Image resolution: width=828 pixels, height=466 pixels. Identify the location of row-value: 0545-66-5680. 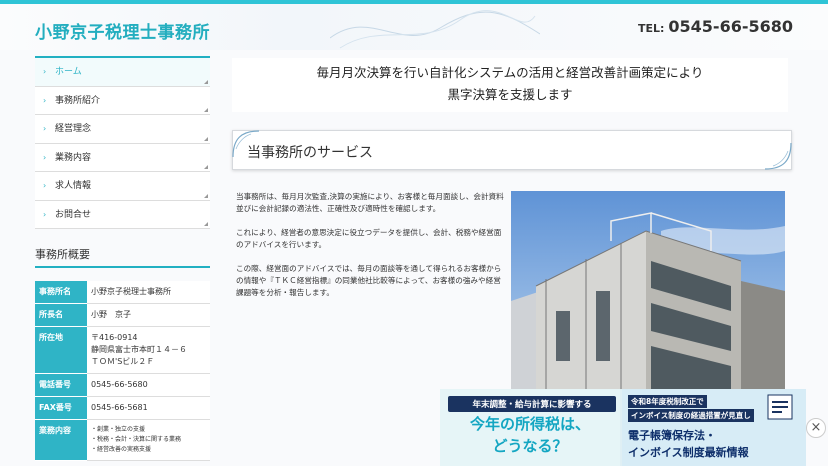
(148, 385).